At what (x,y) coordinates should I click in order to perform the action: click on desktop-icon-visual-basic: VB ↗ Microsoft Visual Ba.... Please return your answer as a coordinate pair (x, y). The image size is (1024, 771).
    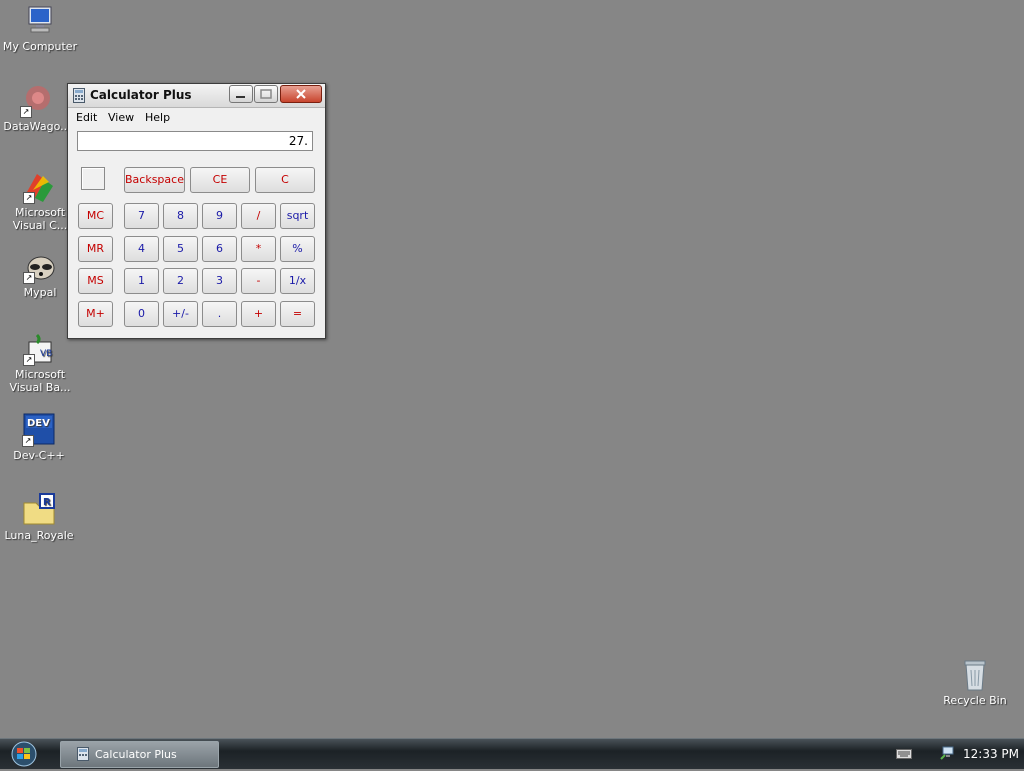
    Looking at the image, I should click on (40, 363).